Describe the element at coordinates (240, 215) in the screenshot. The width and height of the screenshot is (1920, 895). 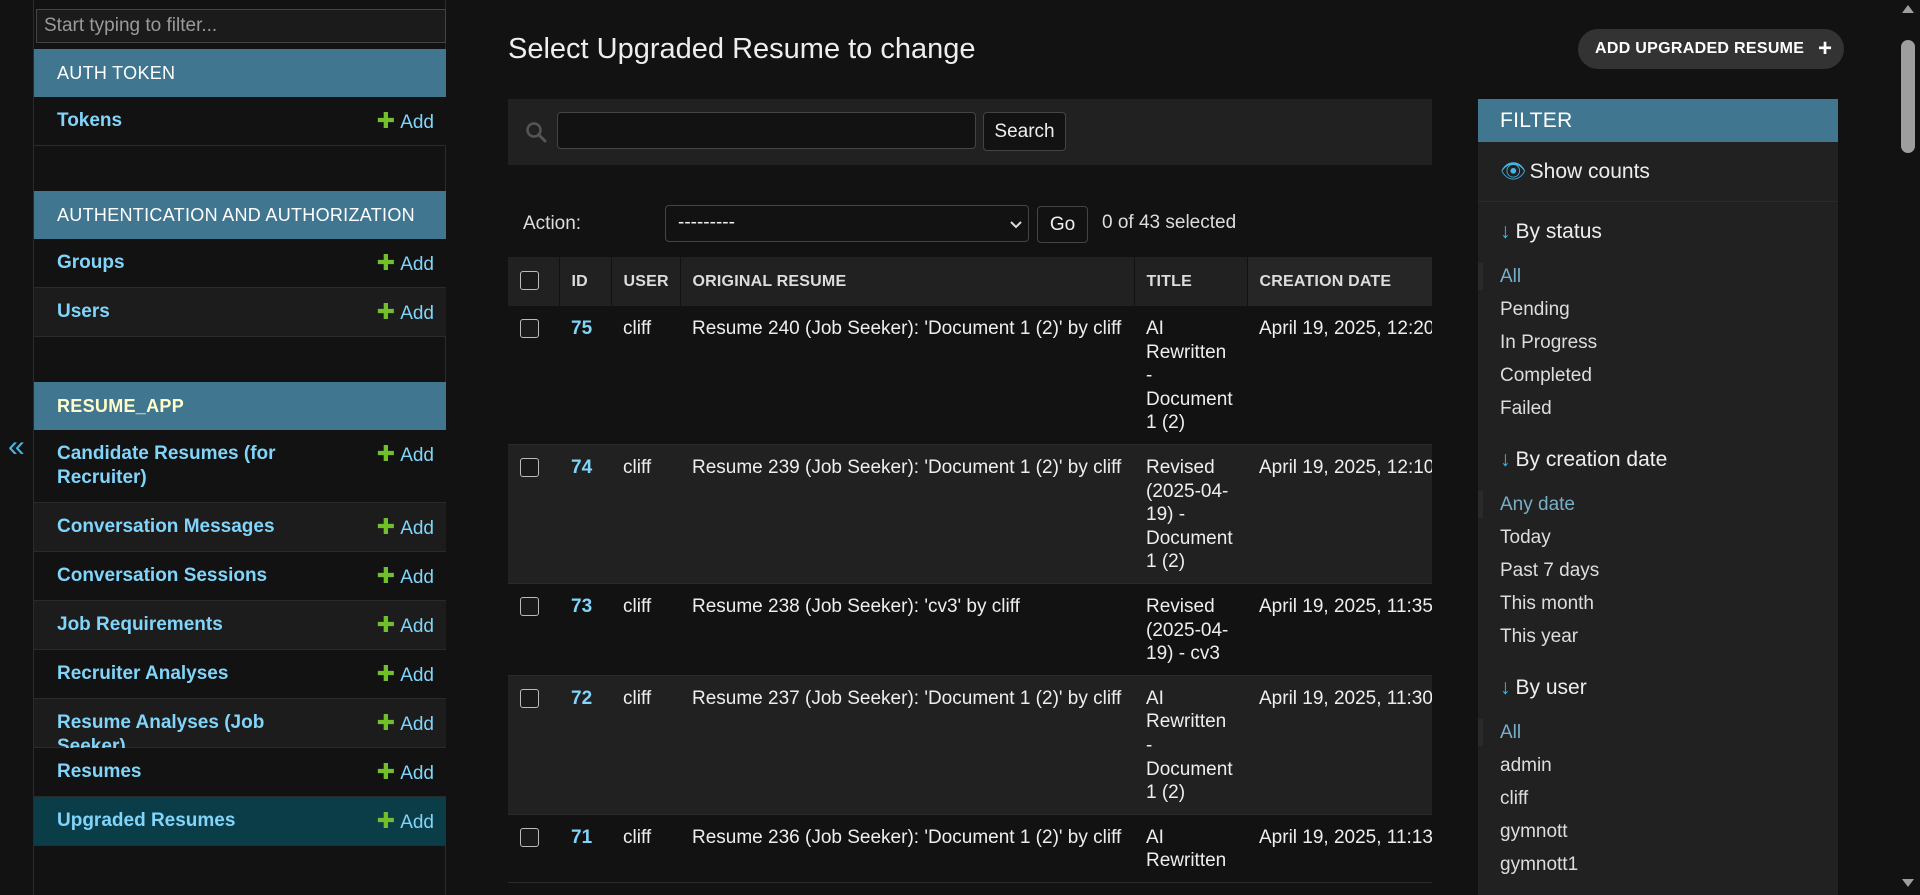
I see `module-header: AUTHENTICATION AND AUTHORIZATION` at that location.